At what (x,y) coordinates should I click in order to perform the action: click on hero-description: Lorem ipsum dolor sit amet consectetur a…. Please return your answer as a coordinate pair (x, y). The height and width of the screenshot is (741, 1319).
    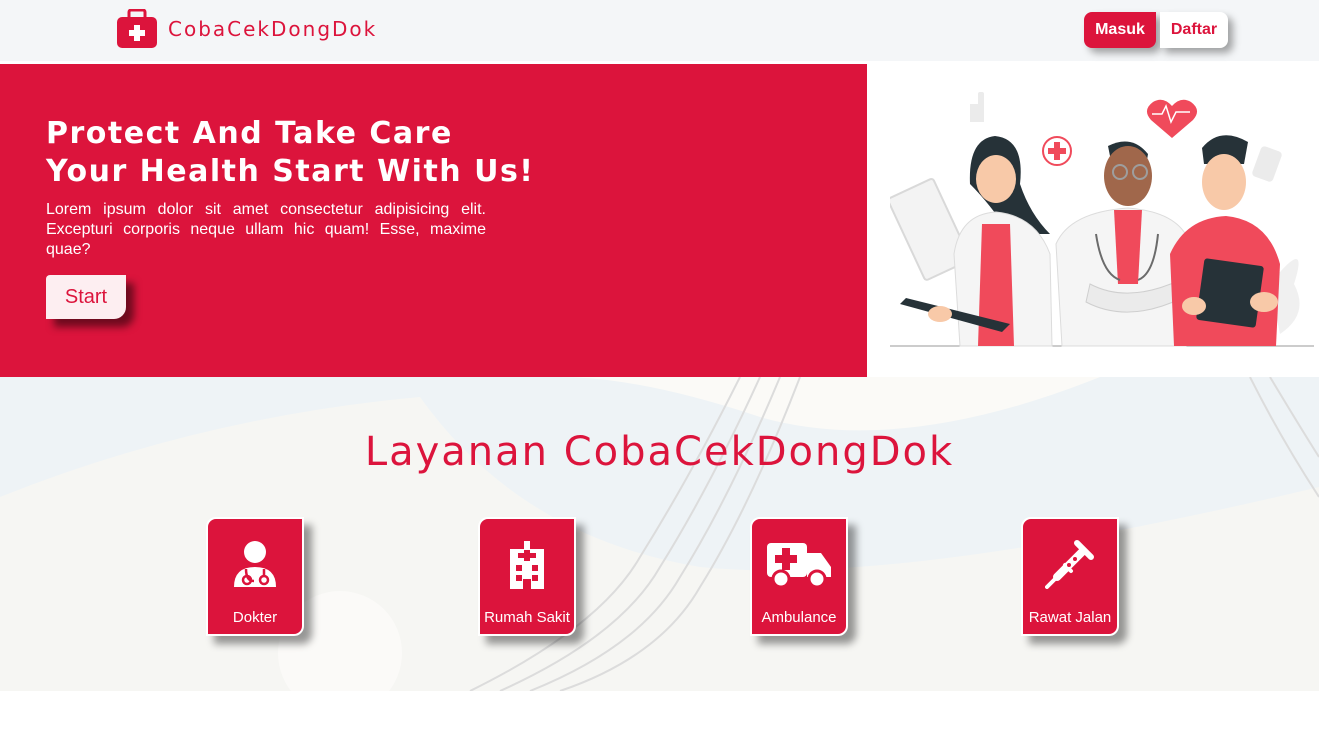
    Looking at the image, I should click on (266, 229).